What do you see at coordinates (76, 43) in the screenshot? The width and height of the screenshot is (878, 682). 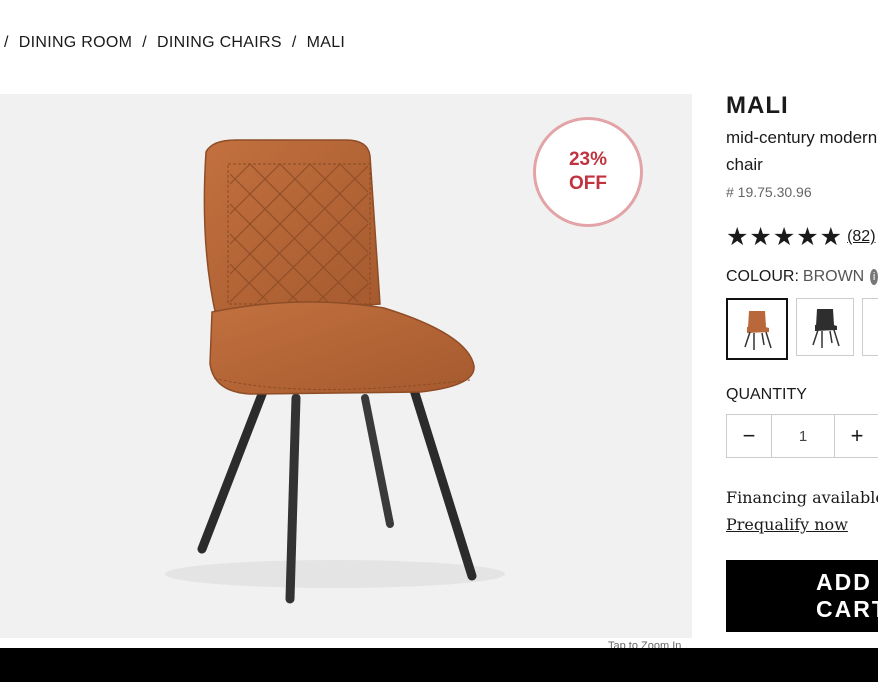 I see `breadcrumb-dining-room: DINING ROOM` at bounding box center [76, 43].